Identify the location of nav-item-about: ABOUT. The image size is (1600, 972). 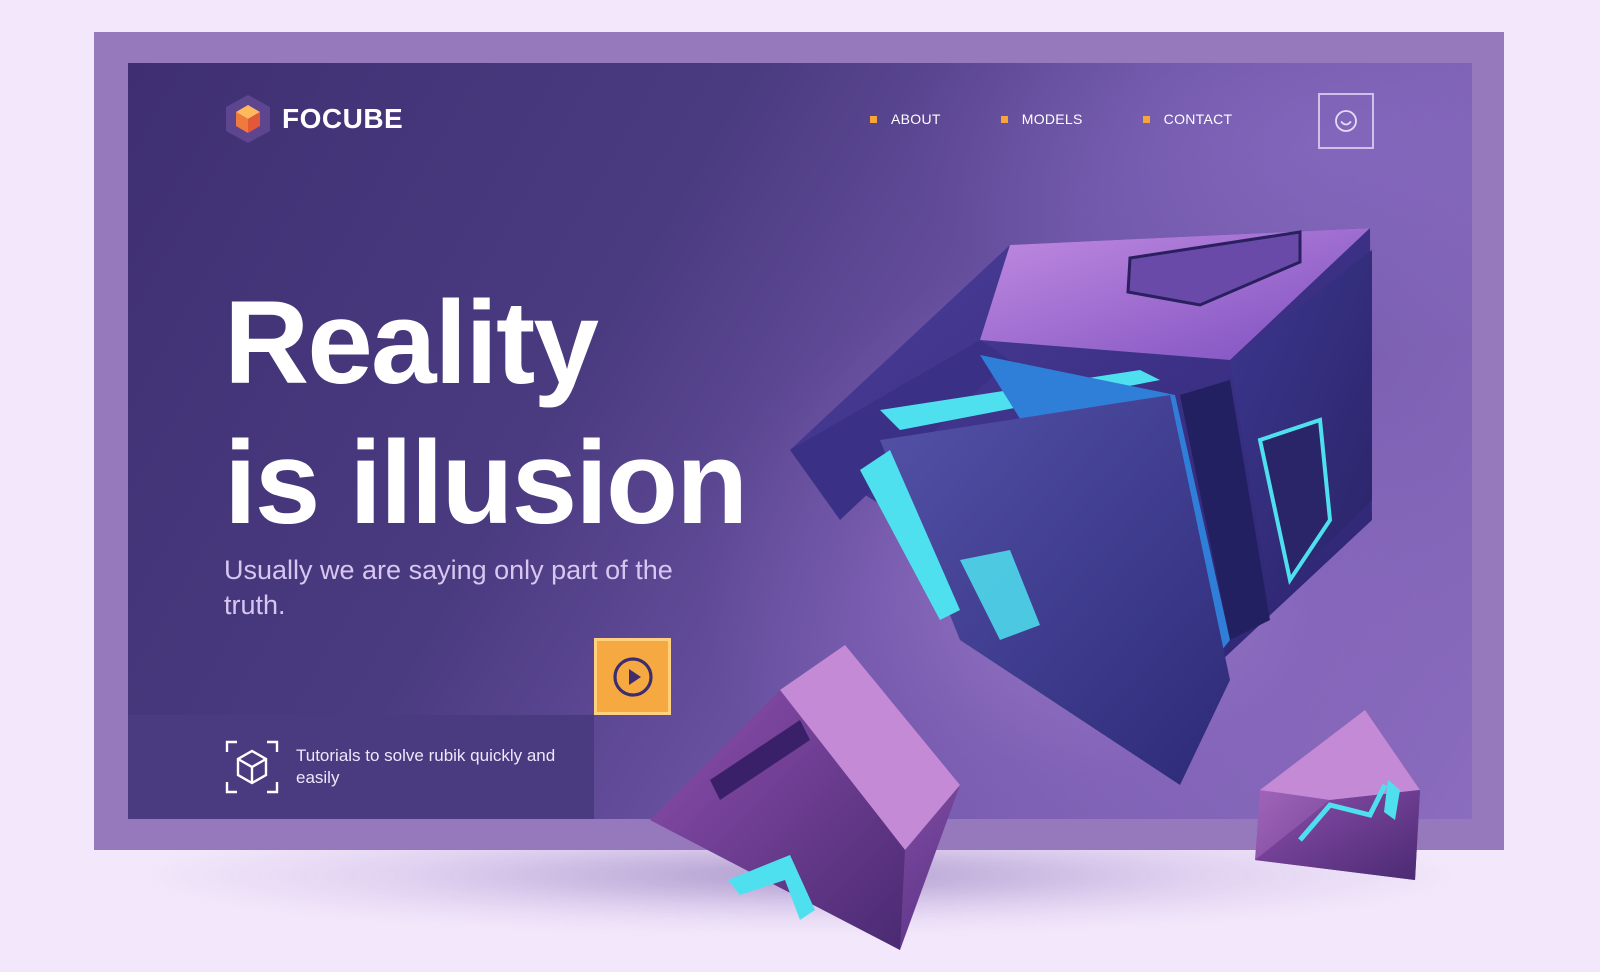
(905, 119).